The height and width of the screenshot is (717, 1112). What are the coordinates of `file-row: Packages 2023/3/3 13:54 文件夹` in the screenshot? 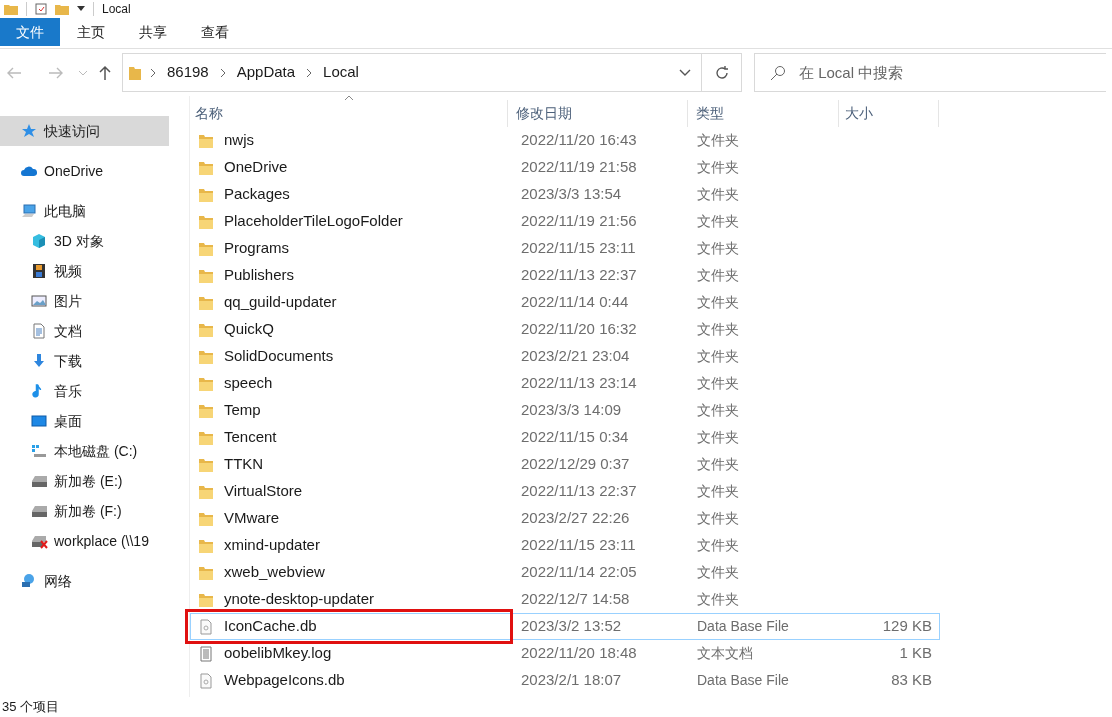 It's located at (565, 194).